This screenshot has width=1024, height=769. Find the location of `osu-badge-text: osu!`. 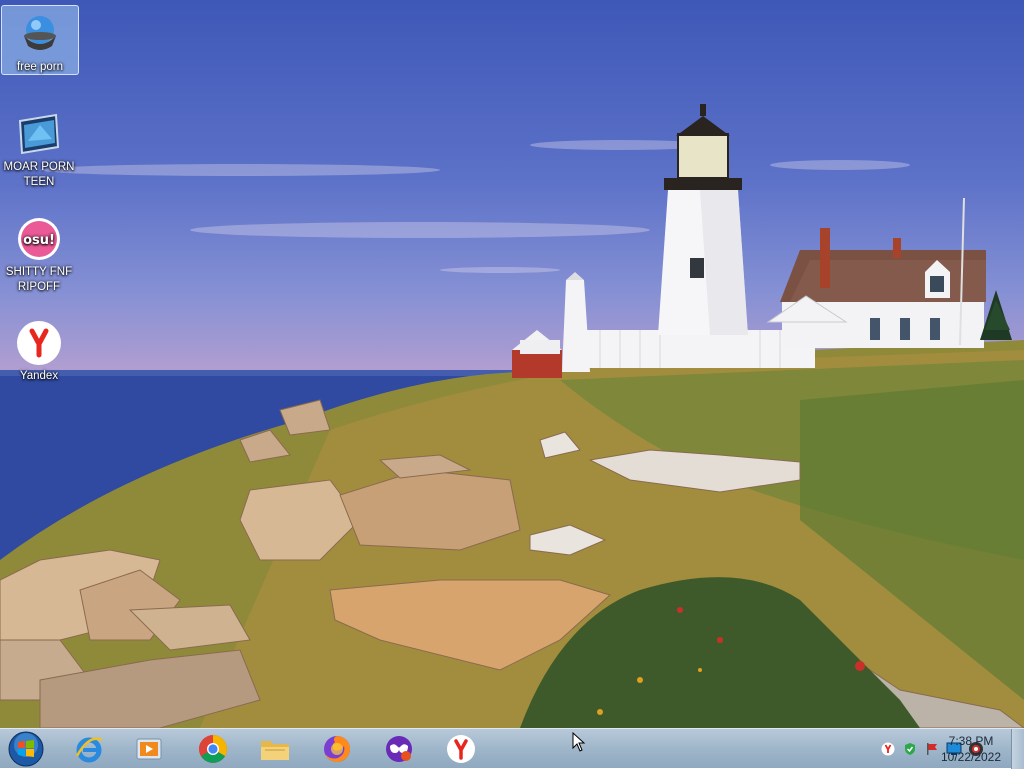

osu-badge-text: osu! is located at coordinates (39, 240).